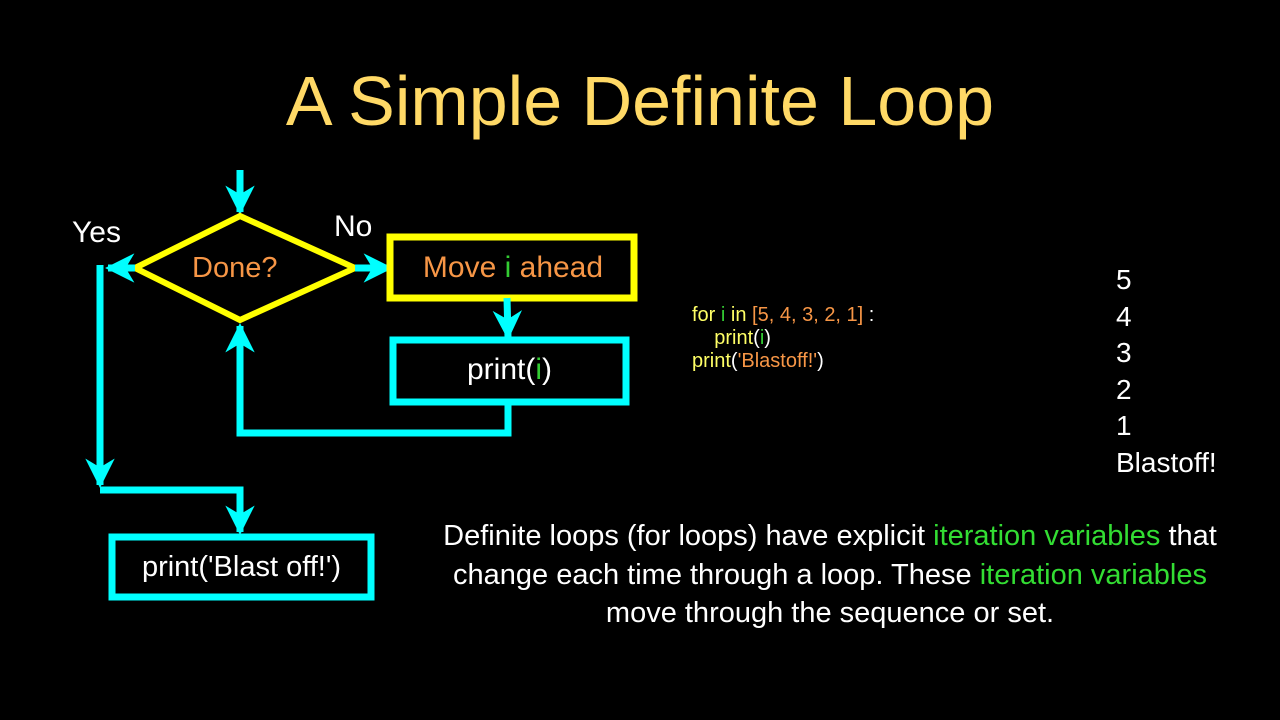  I want to click on code-line-2: print(i), so click(783, 338).